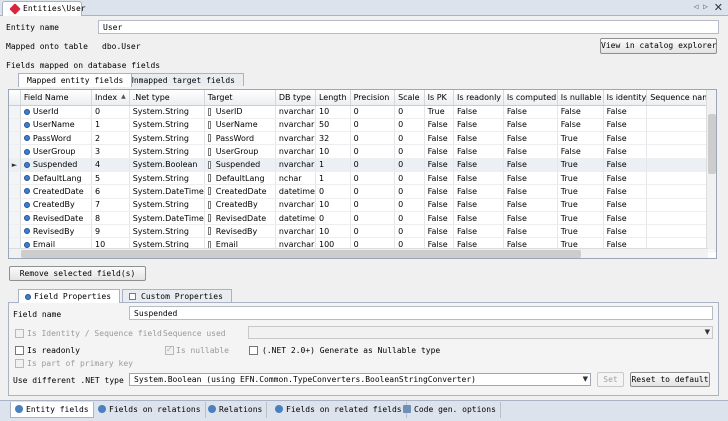  I want to click on column-header-index: Index ▲, so click(110, 98).